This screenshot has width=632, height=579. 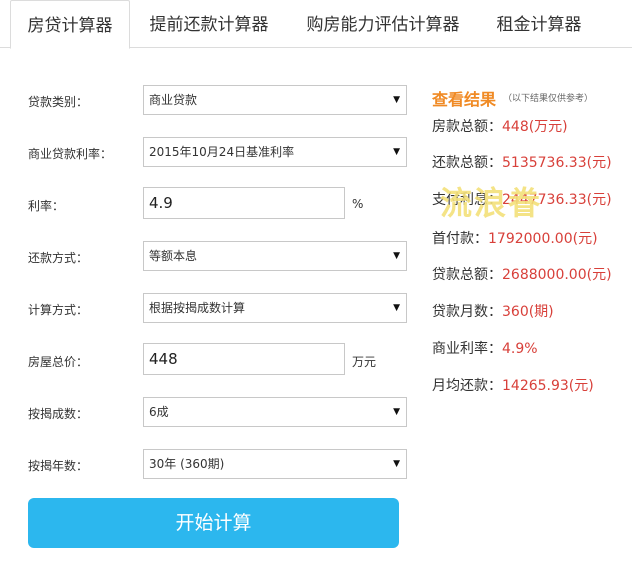 I want to click on result-value: 360(期), so click(x=528, y=312).